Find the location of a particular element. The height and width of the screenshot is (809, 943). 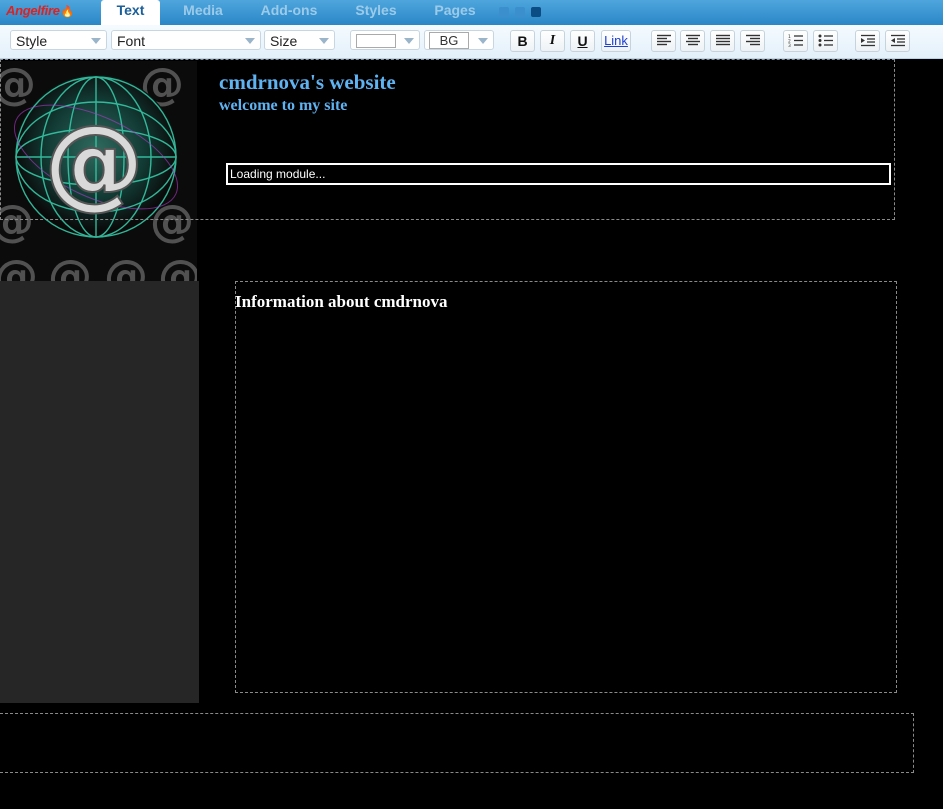

align-right-icon is located at coordinates (752, 40).